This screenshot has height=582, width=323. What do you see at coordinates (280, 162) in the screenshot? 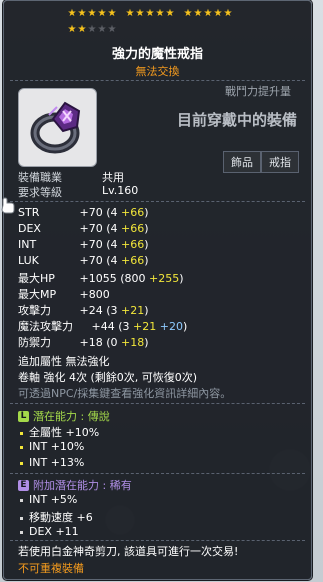
I see `category-badge-ring: 戒指` at bounding box center [280, 162].